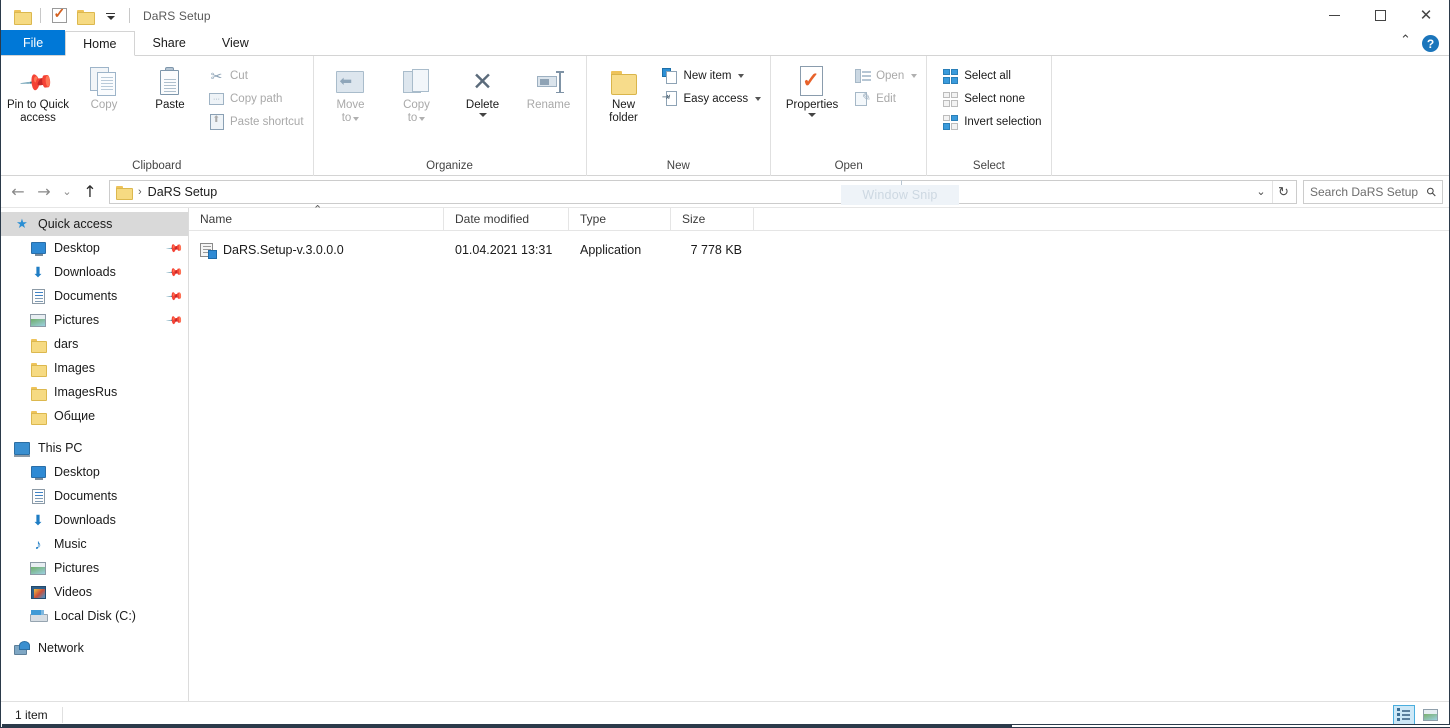 This screenshot has width=1450, height=728. Describe the element at coordinates (90, 192) in the screenshot. I see `up-button: ↑` at that location.